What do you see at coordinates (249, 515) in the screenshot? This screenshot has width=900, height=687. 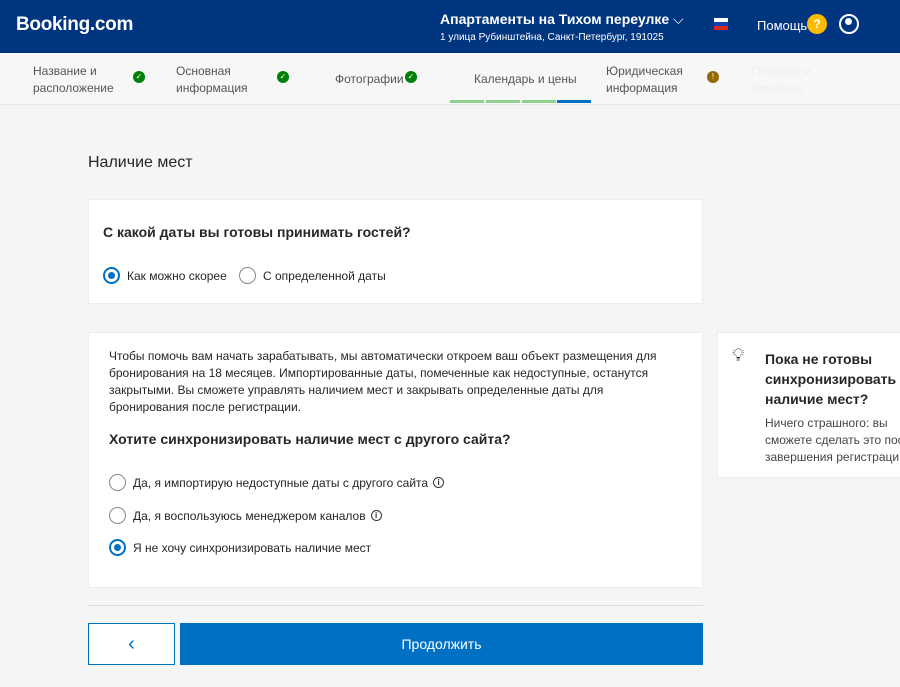 I see `radio-label: Да, я воспользуюсь менеджером каналов` at bounding box center [249, 515].